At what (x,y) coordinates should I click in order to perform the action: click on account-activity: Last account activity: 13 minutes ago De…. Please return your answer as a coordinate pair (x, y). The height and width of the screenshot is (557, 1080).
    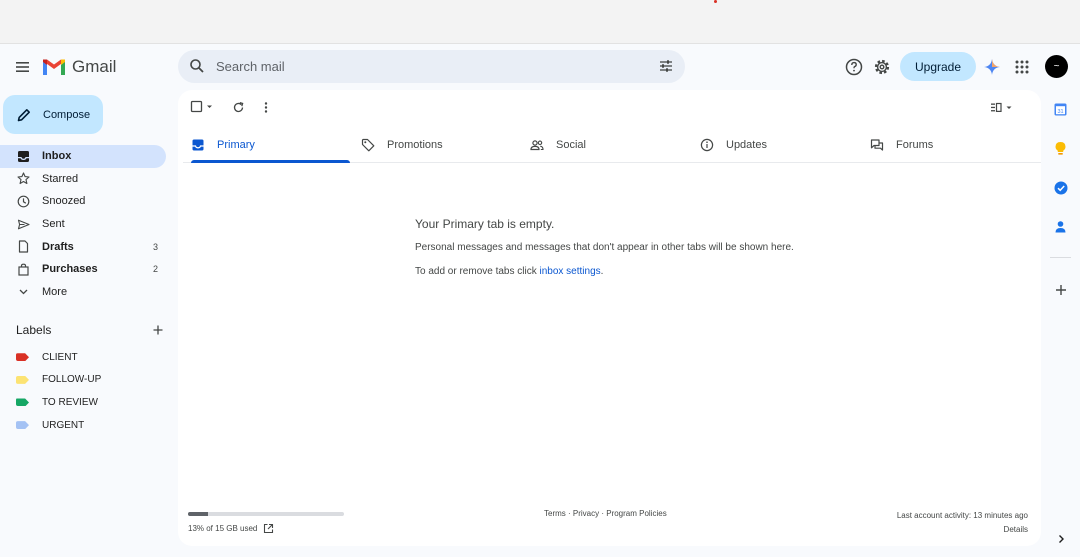
    Looking at the image, I should click on (962, 523).